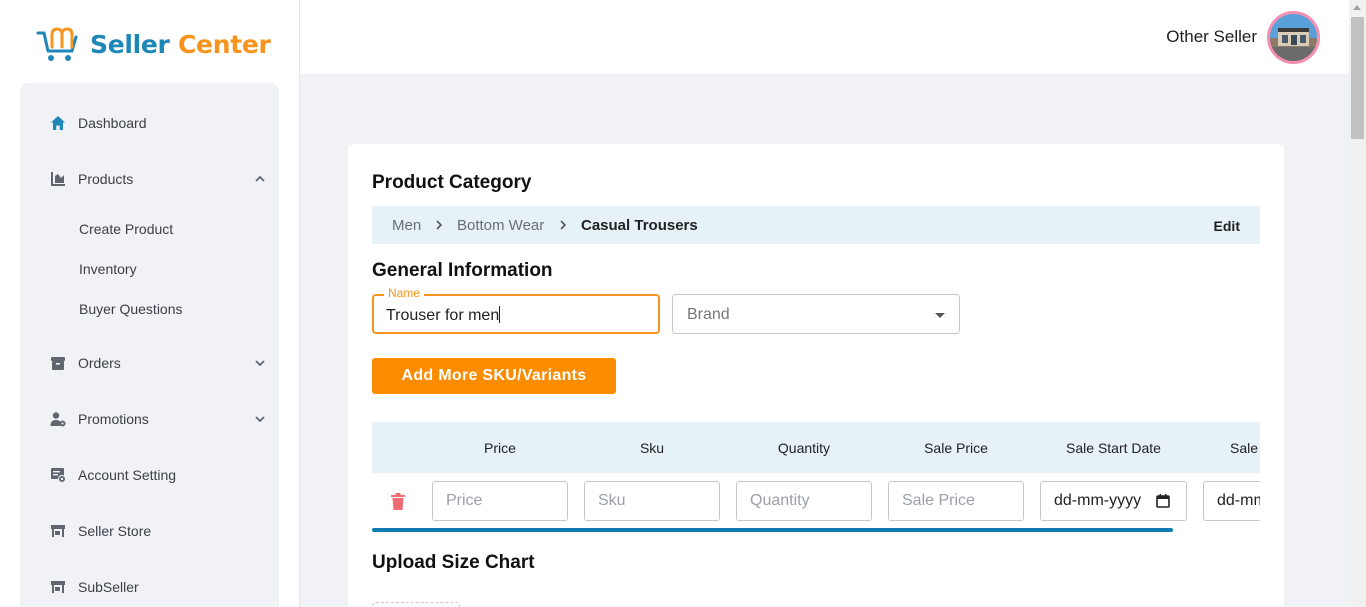 Image resolution: width=1366 pixels, height=607 pixels. What do you see at coordinates (149, 363) in the screenshot?
I see `sidebar-item-orders: Orders` at bounding box center [149, 363].